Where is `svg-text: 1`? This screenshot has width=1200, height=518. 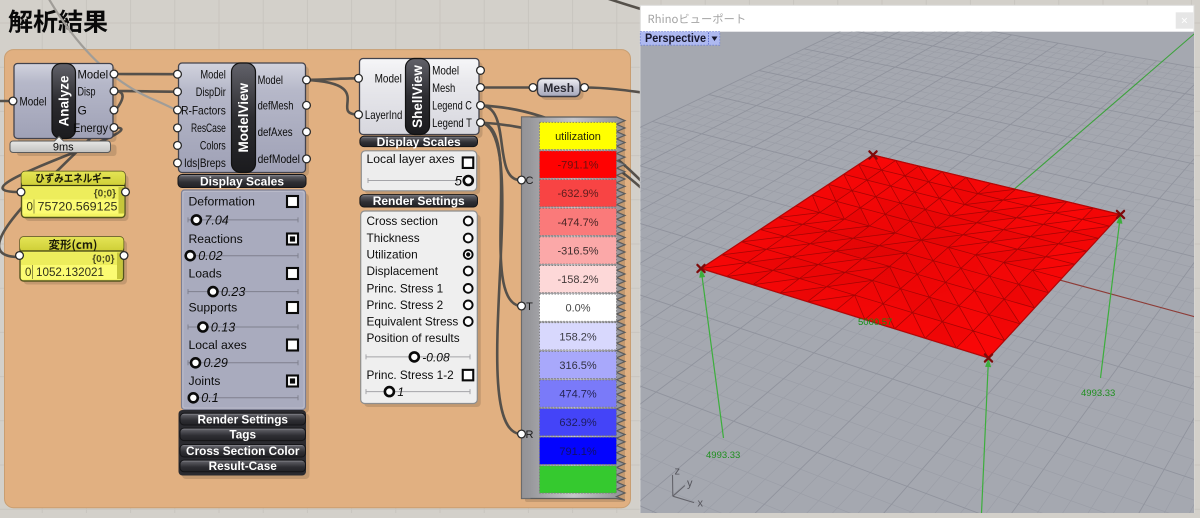 svg-text: 1 is located at coordinates (400, 392).